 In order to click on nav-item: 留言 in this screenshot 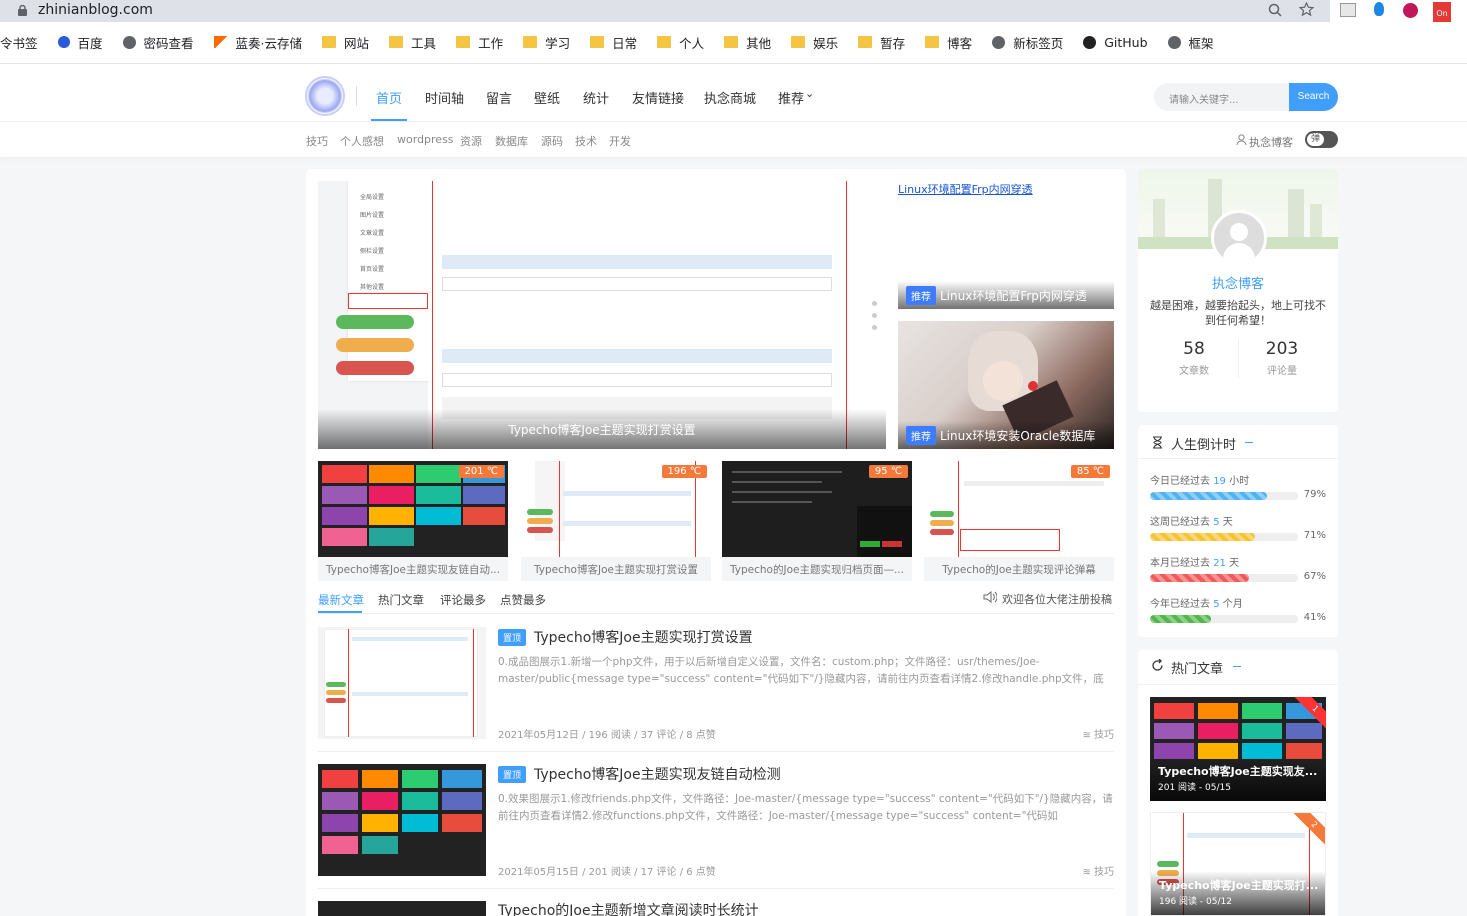, I will do `click(499, 97)`.